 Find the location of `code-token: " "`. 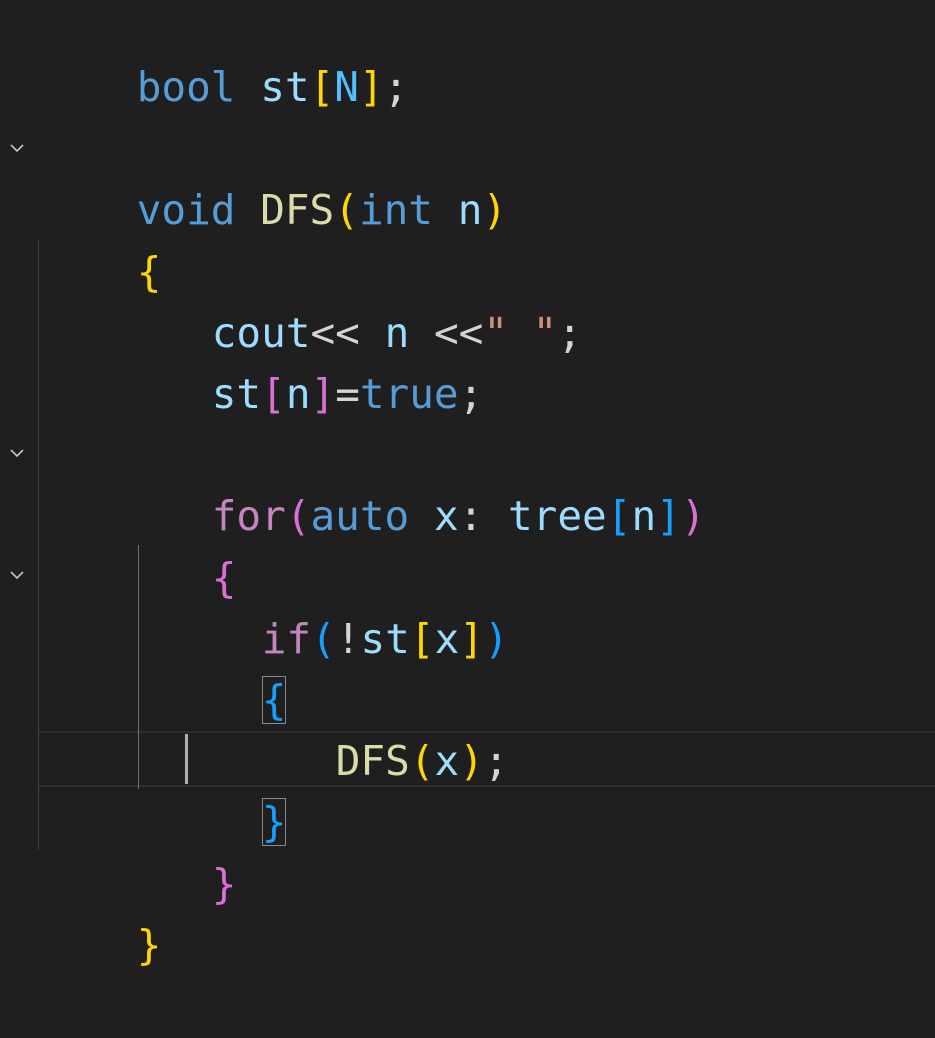

code-token: " " is located at coordinates (520, 332).